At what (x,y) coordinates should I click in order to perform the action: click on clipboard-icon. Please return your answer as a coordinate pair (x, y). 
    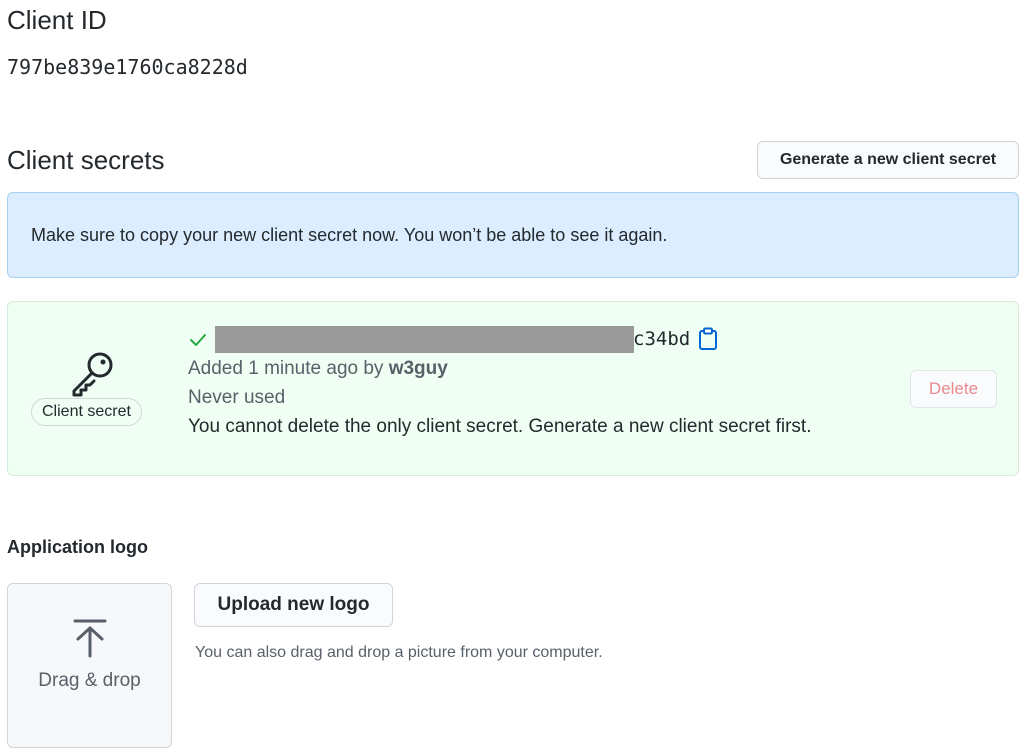
    Looking at the image, I should click on (708, 339).